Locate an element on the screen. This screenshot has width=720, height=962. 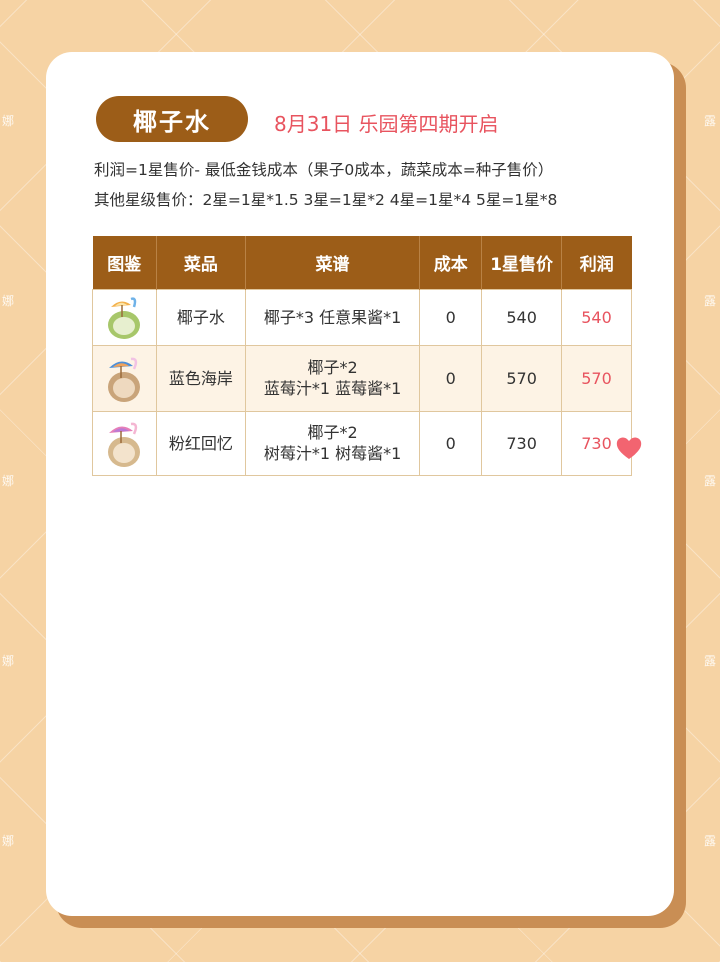
recipe-cell: 椰子*3 任意果酱*1 is located at coordinates (332, 317).